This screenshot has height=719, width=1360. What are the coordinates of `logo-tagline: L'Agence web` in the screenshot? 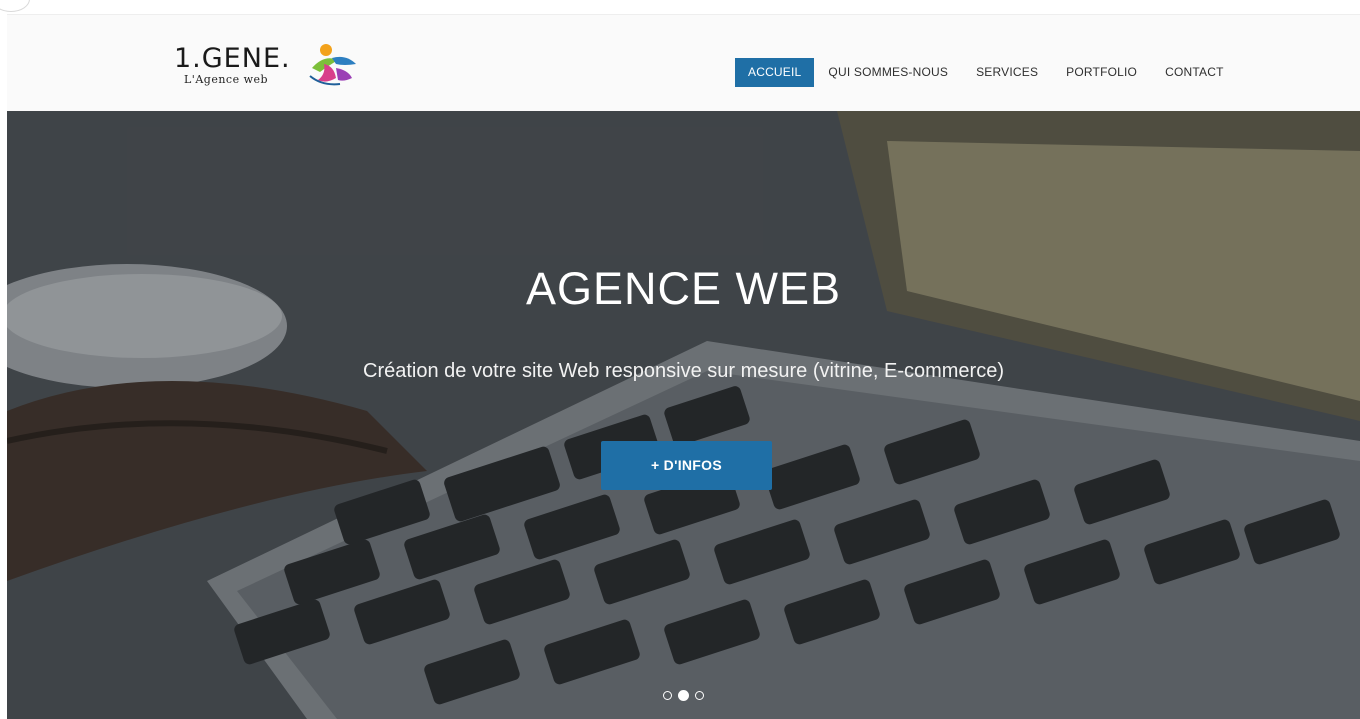 It's located at (226, 79).